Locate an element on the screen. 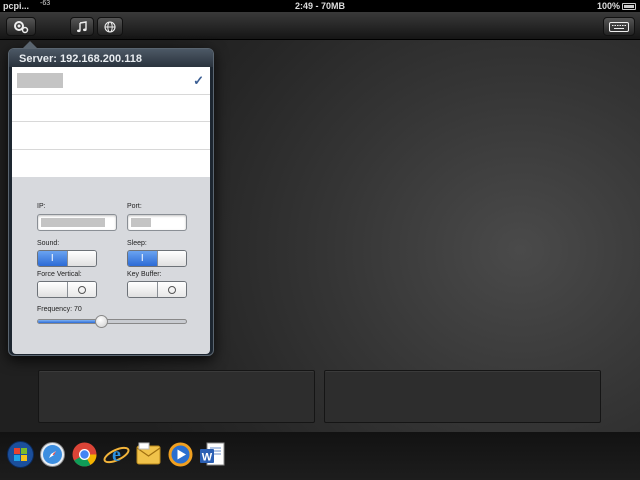  ip-input is located at coordinates (77, 222).